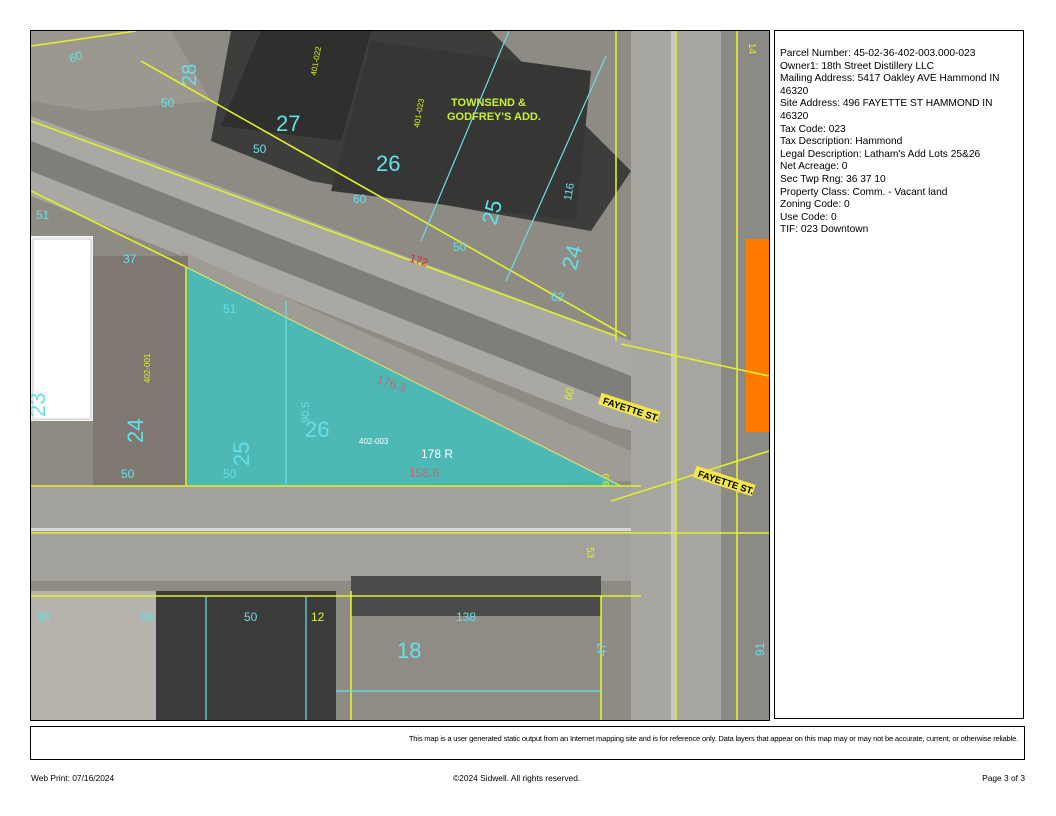 Image resolution: width=1056 pixels, height=816 pixels. What do you see at coordinates (517, 778) in the screenshot?
I see `copyright: ©2024 Sidwell. All rights reserved.` at bounding box center [517, 778].